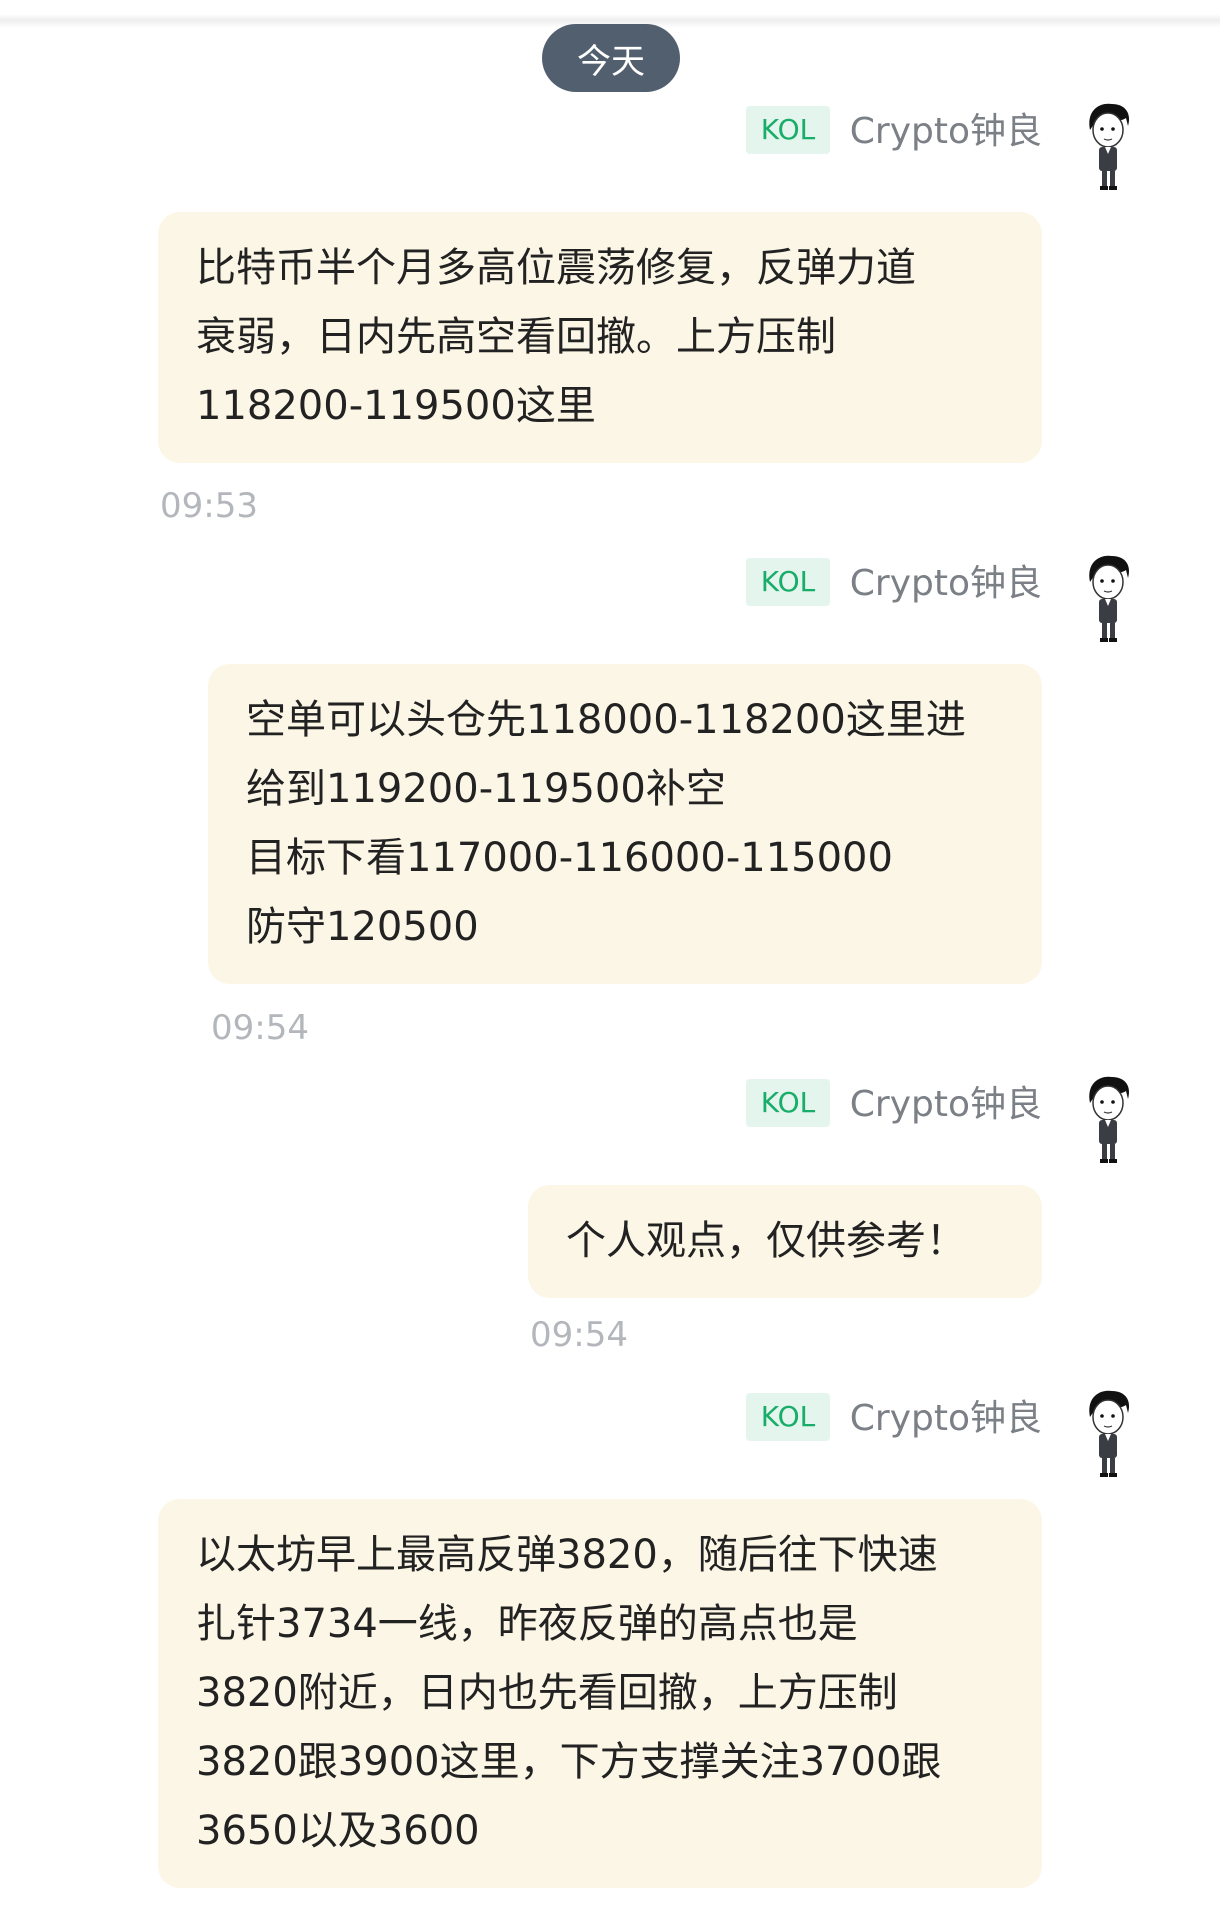 The image size is (1220, 1912). What do you see at coordinates (569, 1762) in the screenshot?
I see `message-text-line: 3820跟3900这里，下方支撑关注3700跟` at bounding box center [569, 1762].